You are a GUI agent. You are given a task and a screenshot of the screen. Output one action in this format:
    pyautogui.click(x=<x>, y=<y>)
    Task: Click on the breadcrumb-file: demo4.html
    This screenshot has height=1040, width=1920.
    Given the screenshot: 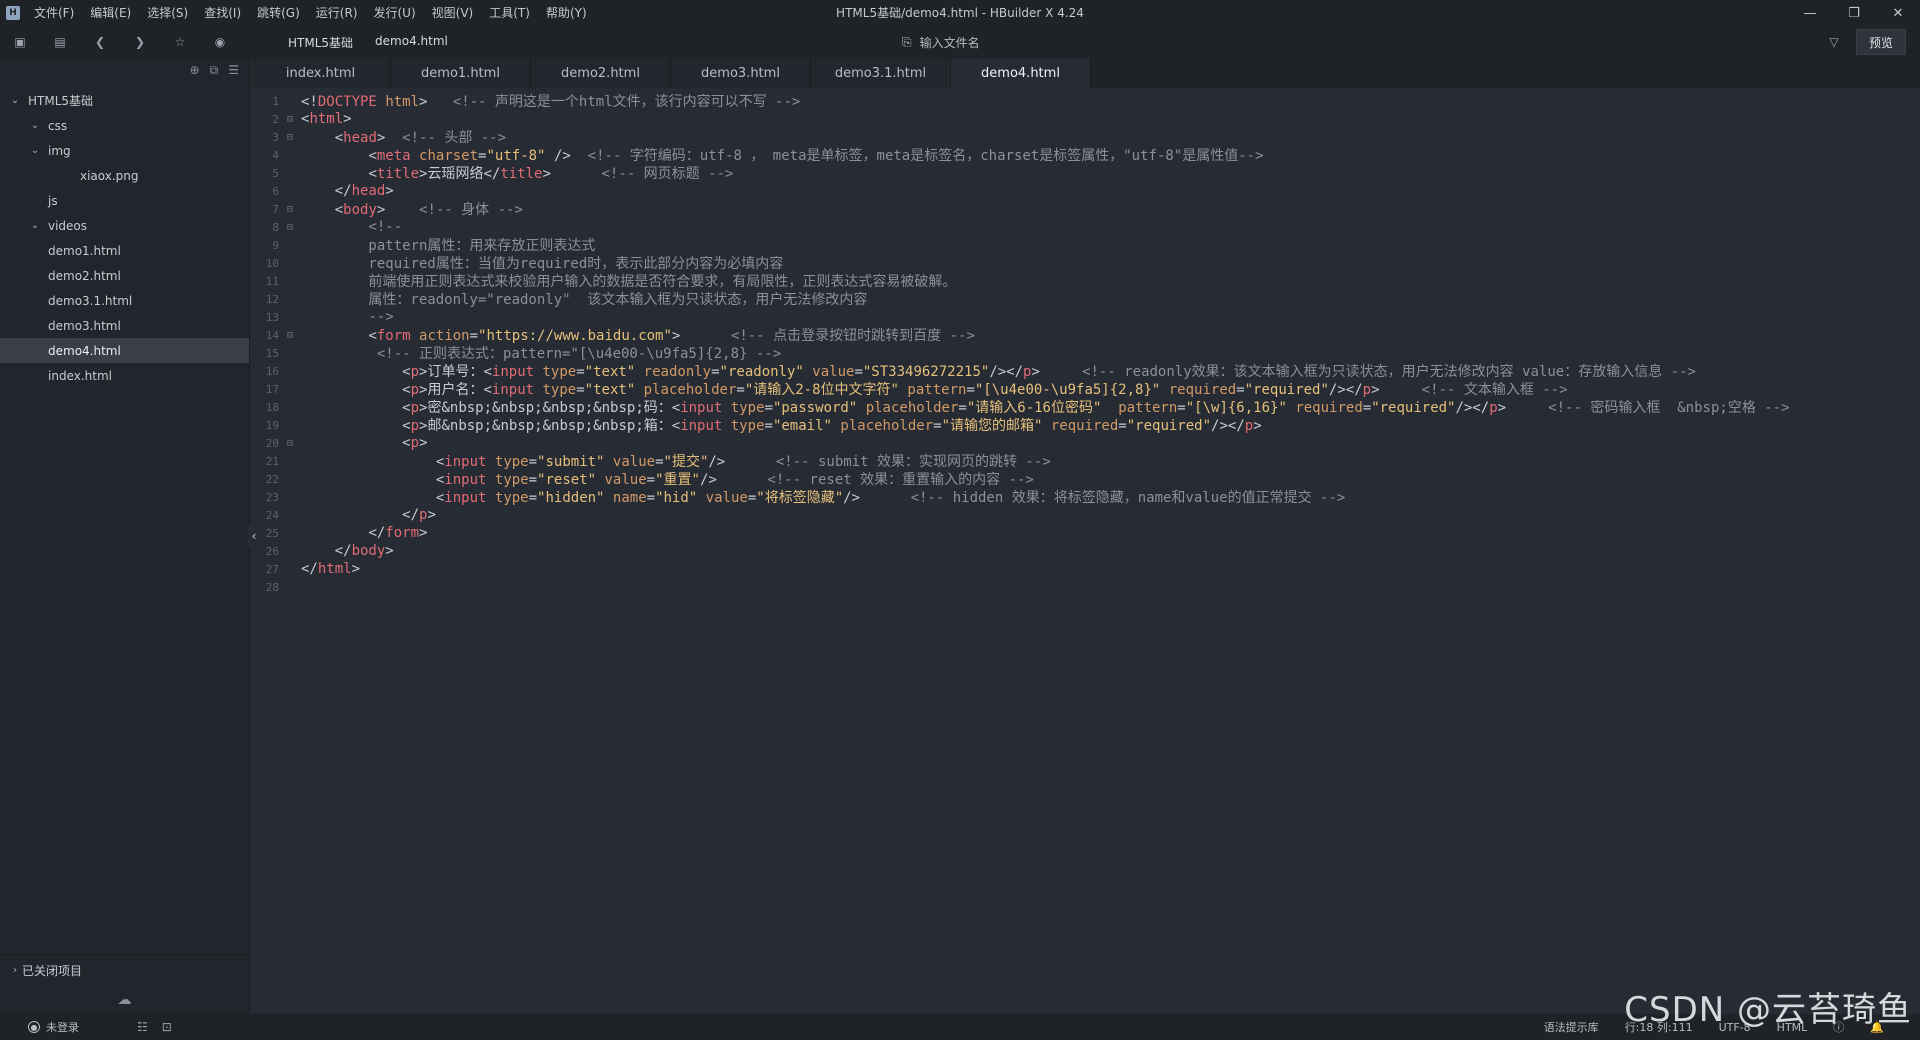 What is the action you would take?
    pyautogui.click(x=411, y=42)
    